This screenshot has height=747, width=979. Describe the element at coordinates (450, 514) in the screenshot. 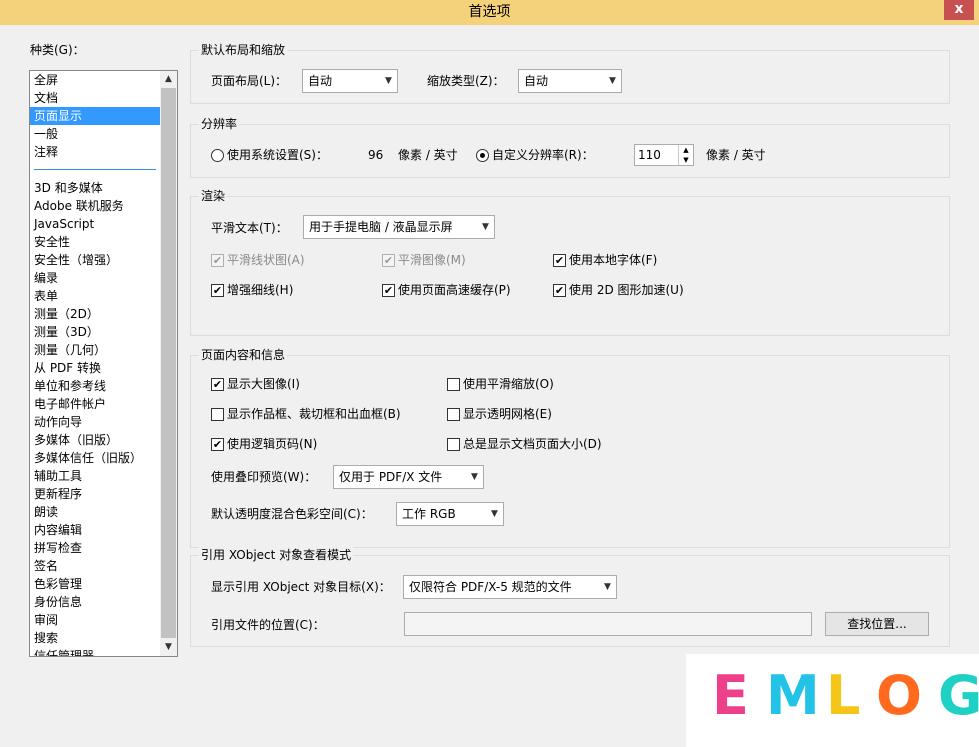

I see `blend-space-select: 工作 RGB ▼` at that location.